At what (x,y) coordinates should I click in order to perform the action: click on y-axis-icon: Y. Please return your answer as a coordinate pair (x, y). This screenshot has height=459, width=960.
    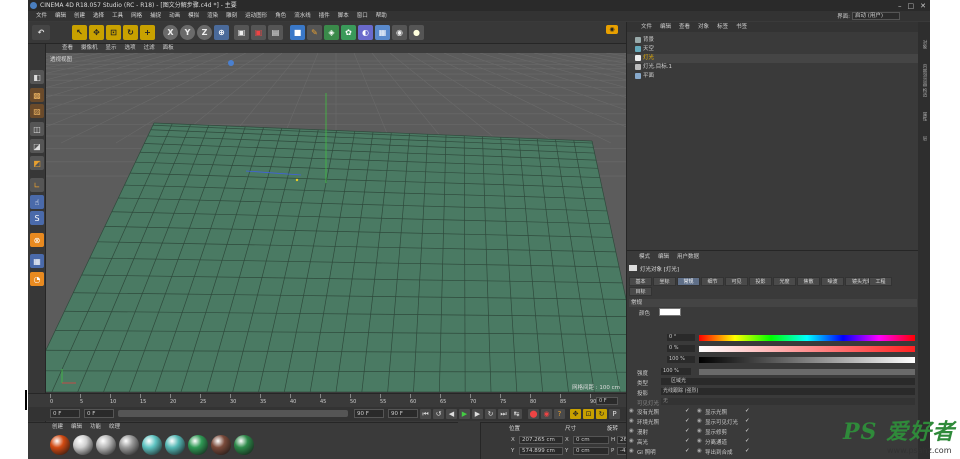
    Looking at the image, I should click on (187, 32).